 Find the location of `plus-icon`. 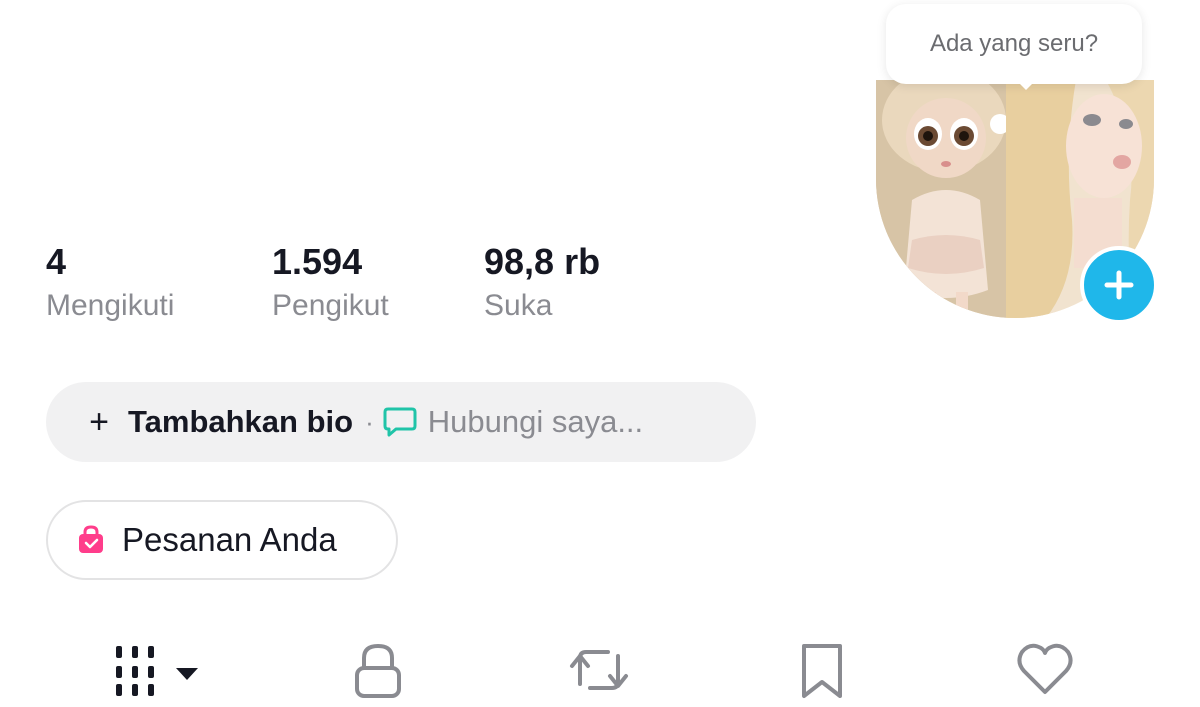

plus-icon is located at coordinates (1119, 285).